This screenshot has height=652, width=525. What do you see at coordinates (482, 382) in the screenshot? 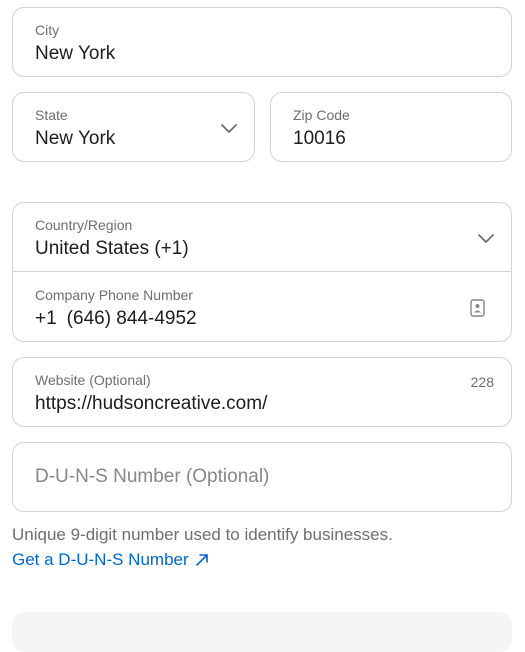
I see `character-counter: 228` at bounding box center [482, 382].